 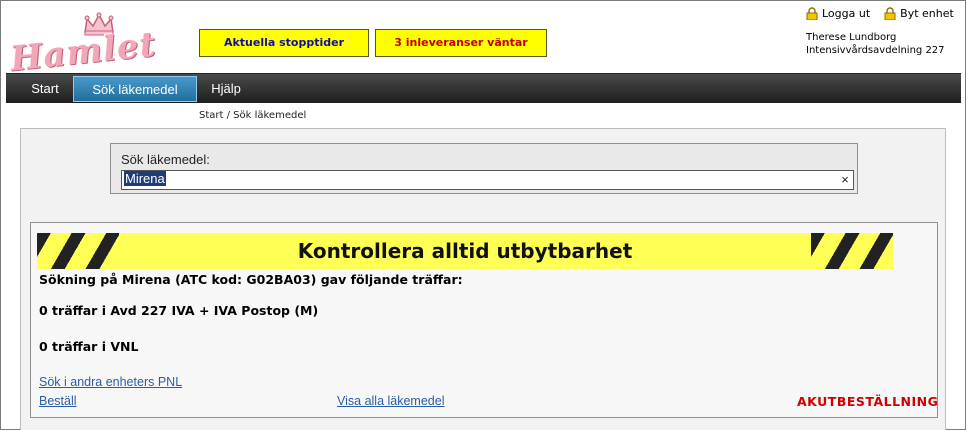 What do you see at coordinates (867, 401) in the screenshot?
I see `acute-order-link: AKUTBESTÄLLNING` at bounding box center [867, 401].